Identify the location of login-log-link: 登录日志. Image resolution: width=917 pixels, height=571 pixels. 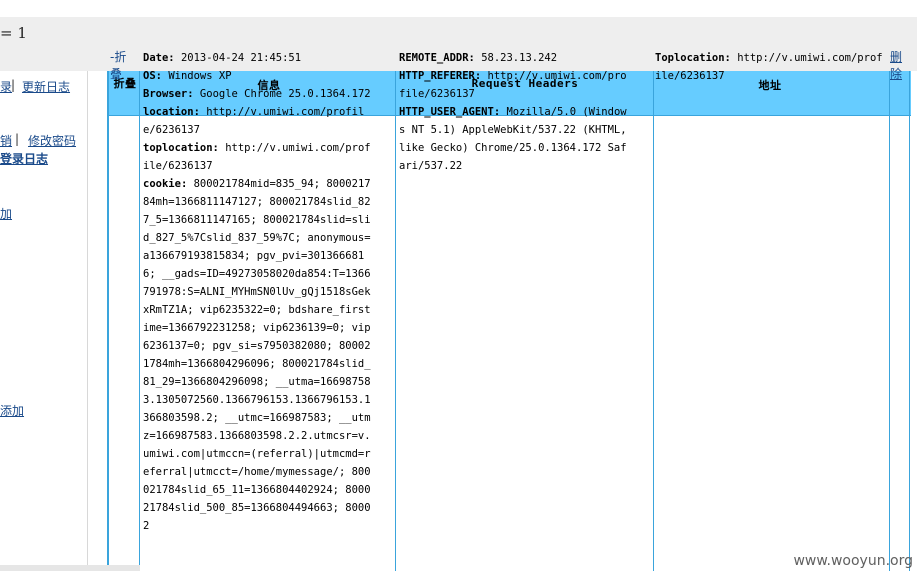
(24, 158).